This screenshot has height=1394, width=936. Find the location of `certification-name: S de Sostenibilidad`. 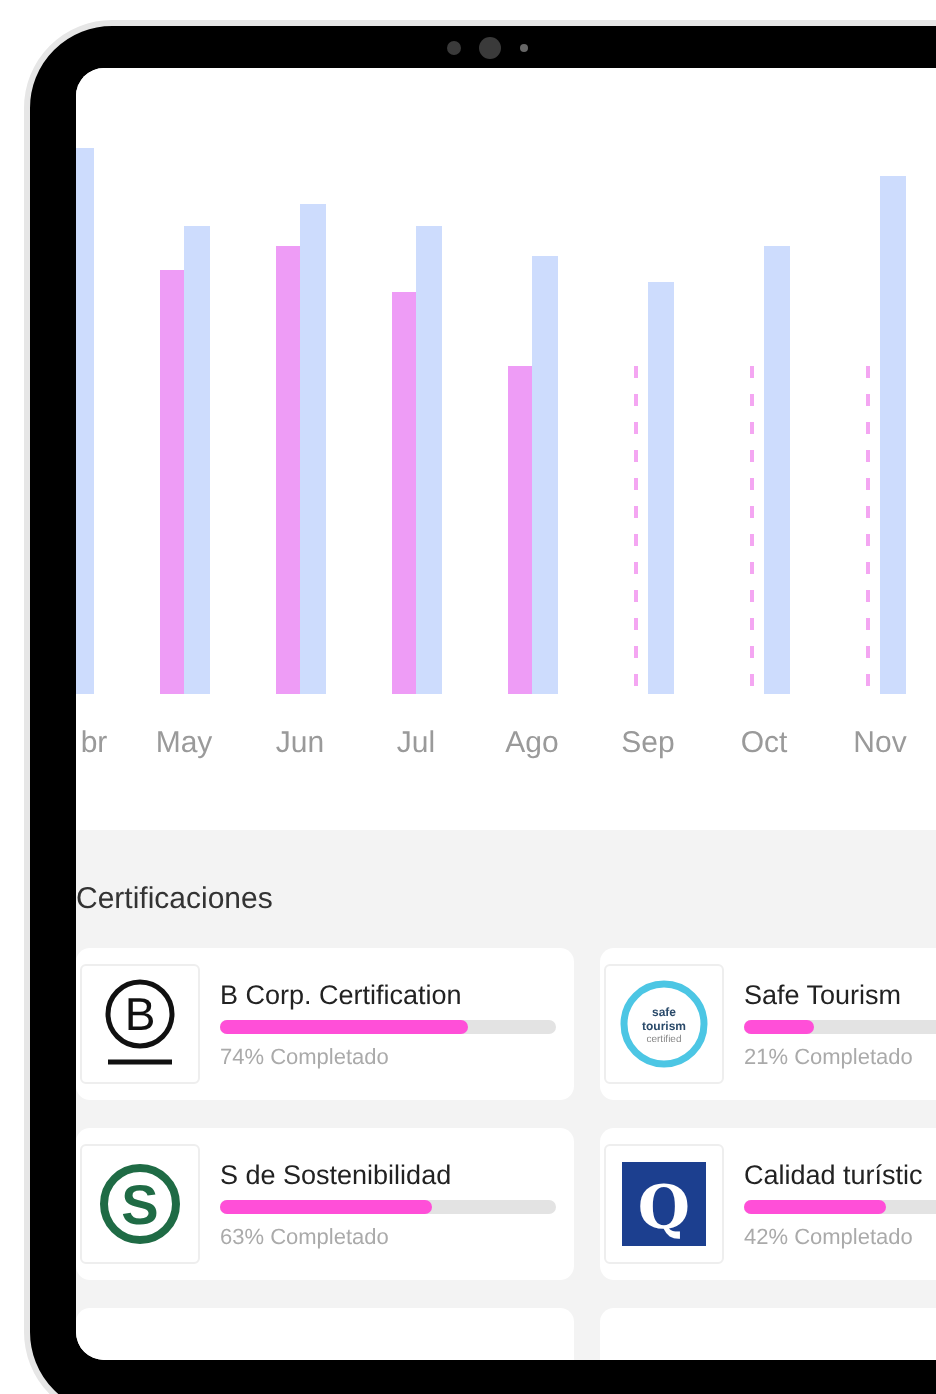

certification-name: S de Sostenibilidad is located at coordinates (337, 1174).